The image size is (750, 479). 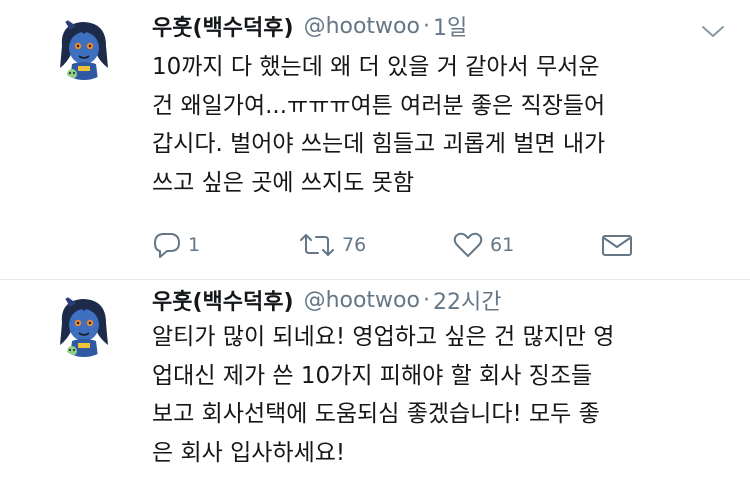 I want to click on retweet-count: 76, so click(x=354, y=245).